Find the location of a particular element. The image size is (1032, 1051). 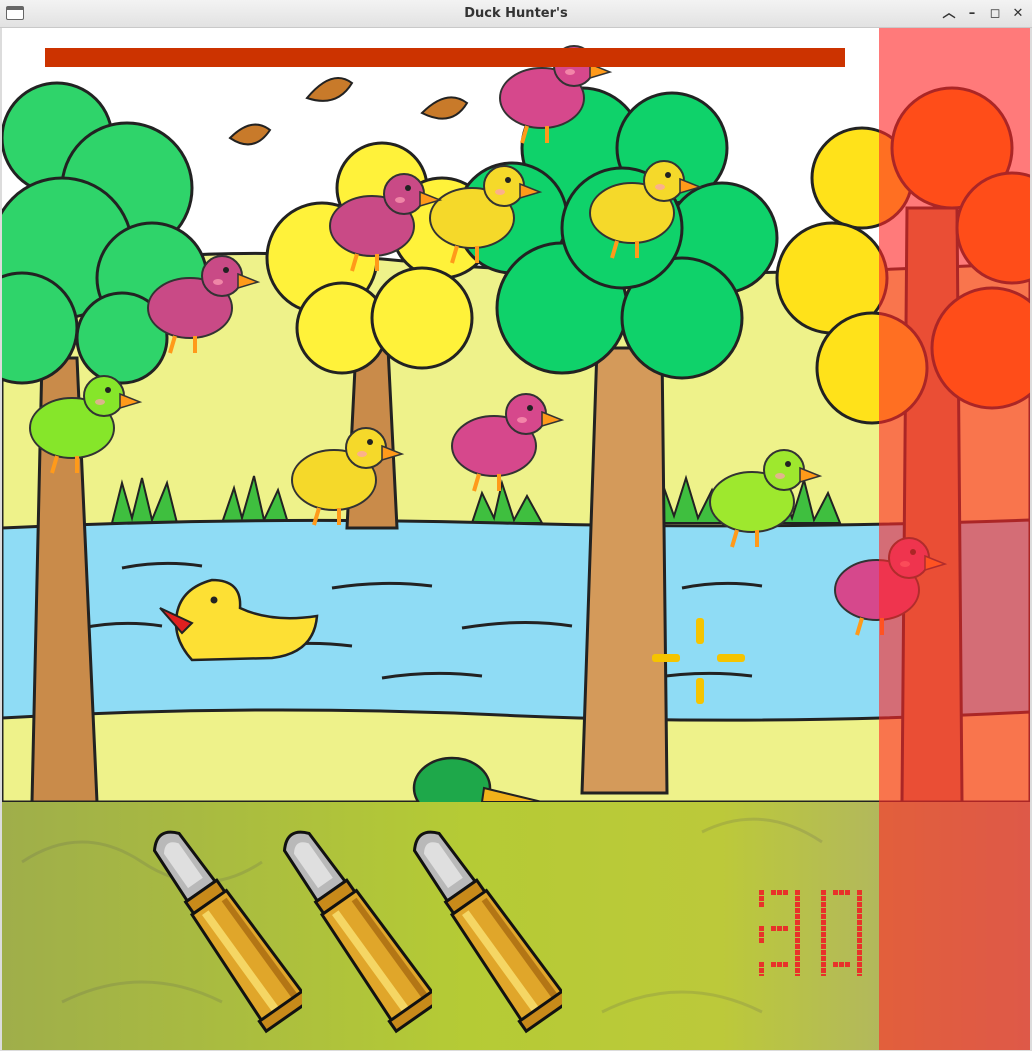

minimize-chevron-icon: ︿ is located at coordinates (949, 14).